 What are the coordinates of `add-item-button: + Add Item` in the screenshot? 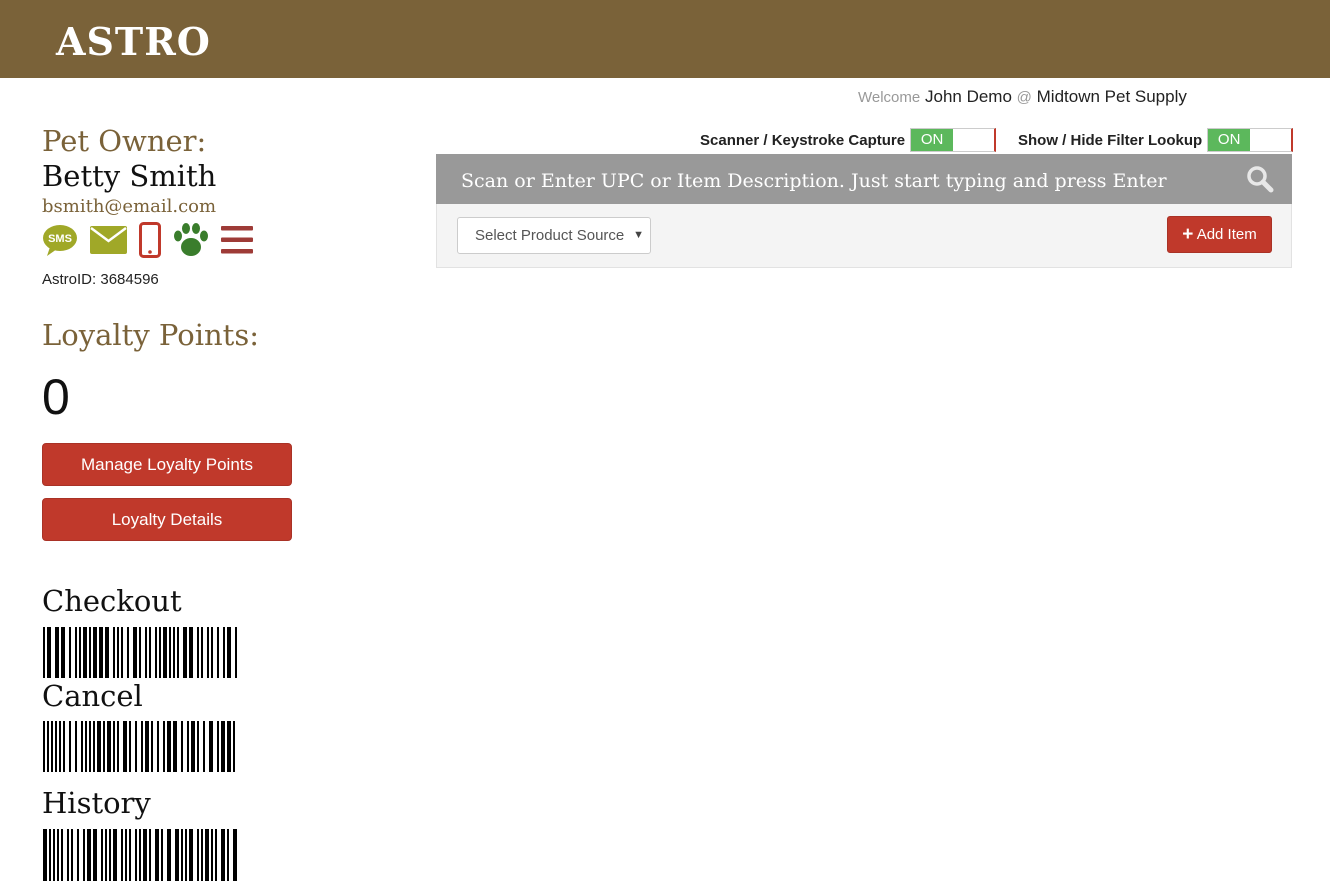 It's located at (1219, 234).